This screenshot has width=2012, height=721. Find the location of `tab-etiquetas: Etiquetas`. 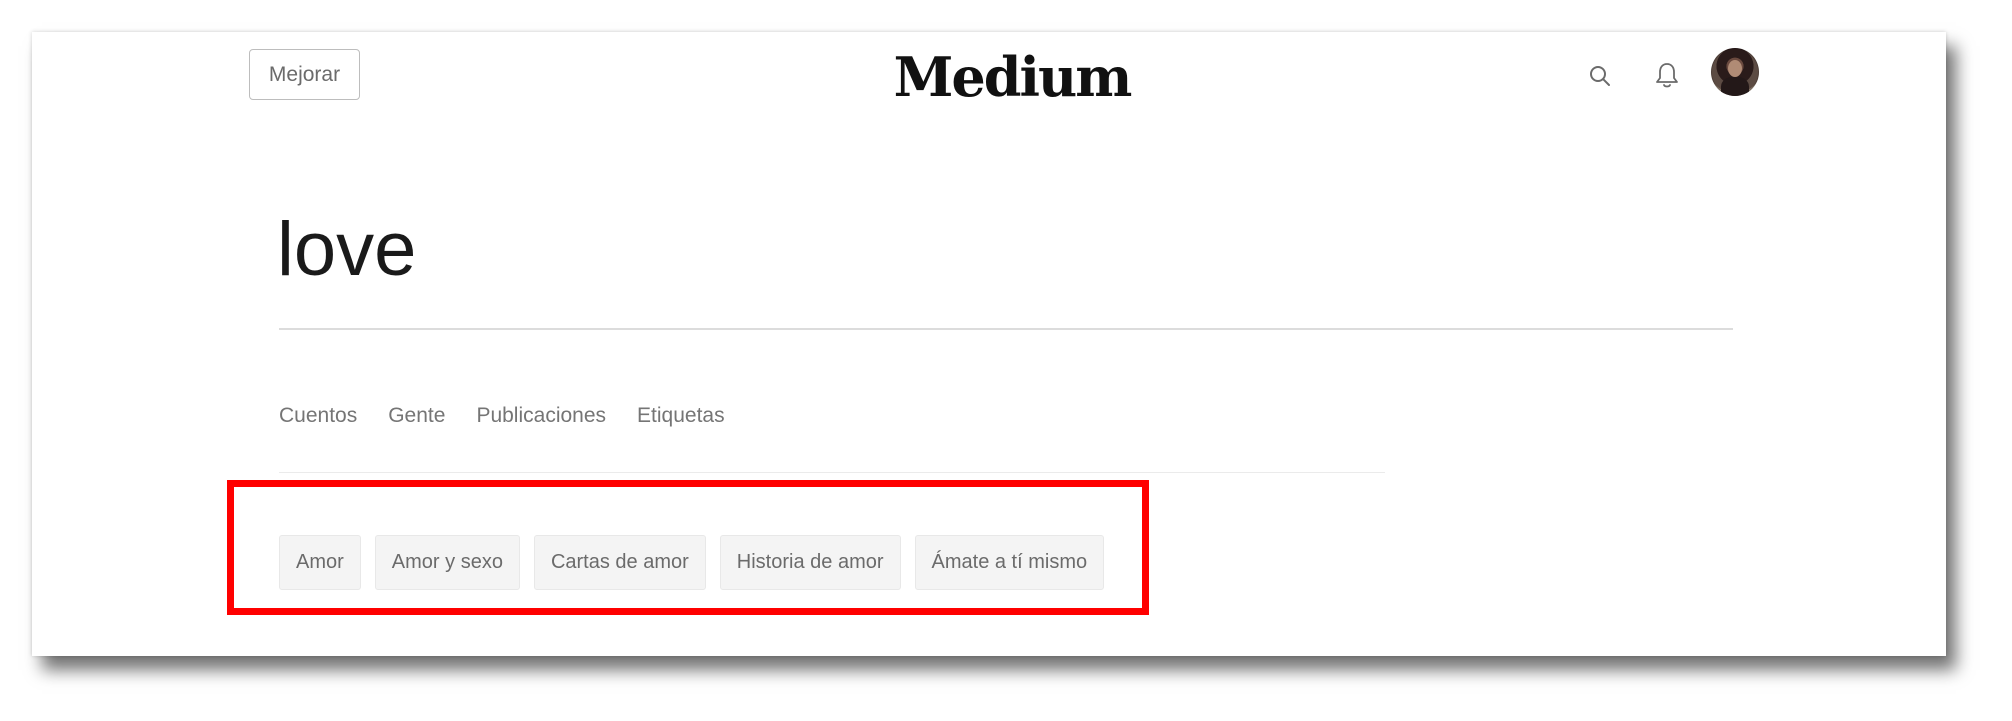

tab-etiquetas: Etiquetas is located at coordinates (681, 419).